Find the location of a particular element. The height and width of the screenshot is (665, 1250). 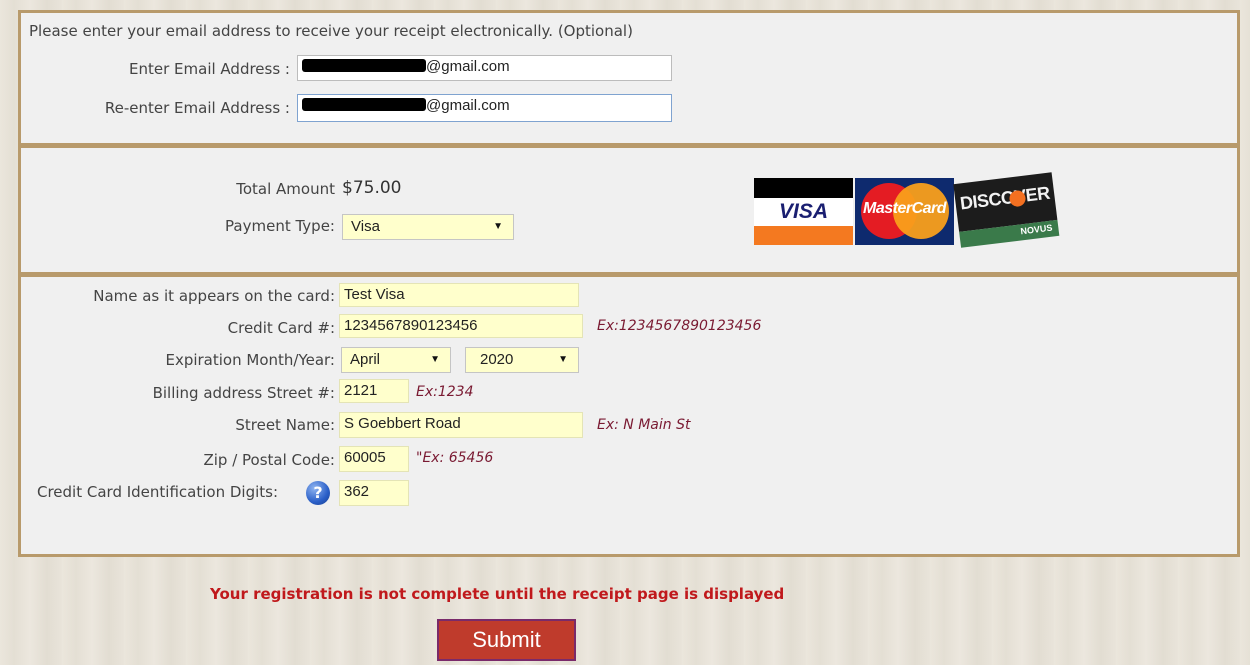

card-number-hint: Ex:1234567890123456 is located at coordinates (679, 326).